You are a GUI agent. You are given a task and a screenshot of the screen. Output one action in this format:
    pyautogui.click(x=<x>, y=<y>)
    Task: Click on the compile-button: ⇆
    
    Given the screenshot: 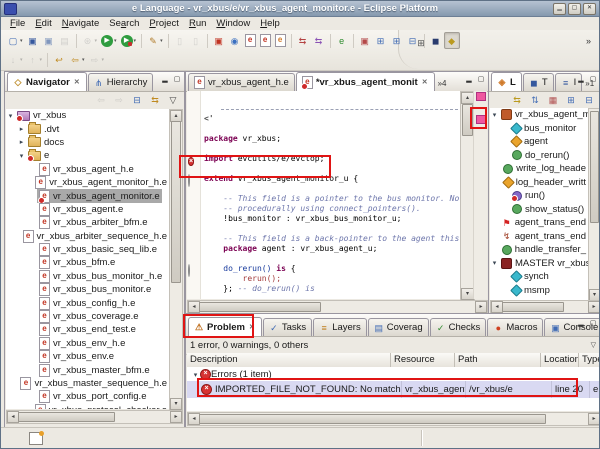 What is the action you would take?
    pyautogui.click(x=303, y=40)
    